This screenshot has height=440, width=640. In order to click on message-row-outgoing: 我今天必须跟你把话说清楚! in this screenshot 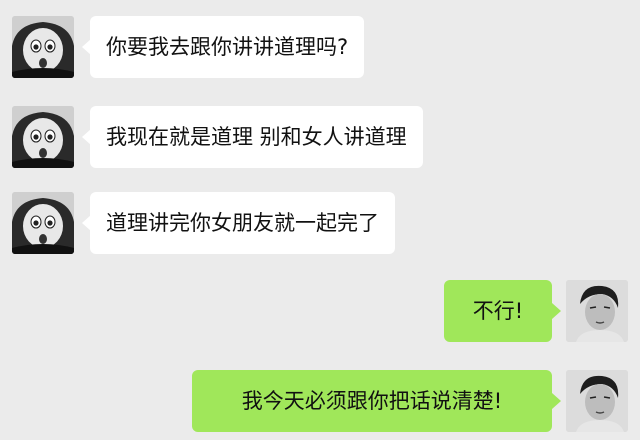, I will do `click(320, 401)`.